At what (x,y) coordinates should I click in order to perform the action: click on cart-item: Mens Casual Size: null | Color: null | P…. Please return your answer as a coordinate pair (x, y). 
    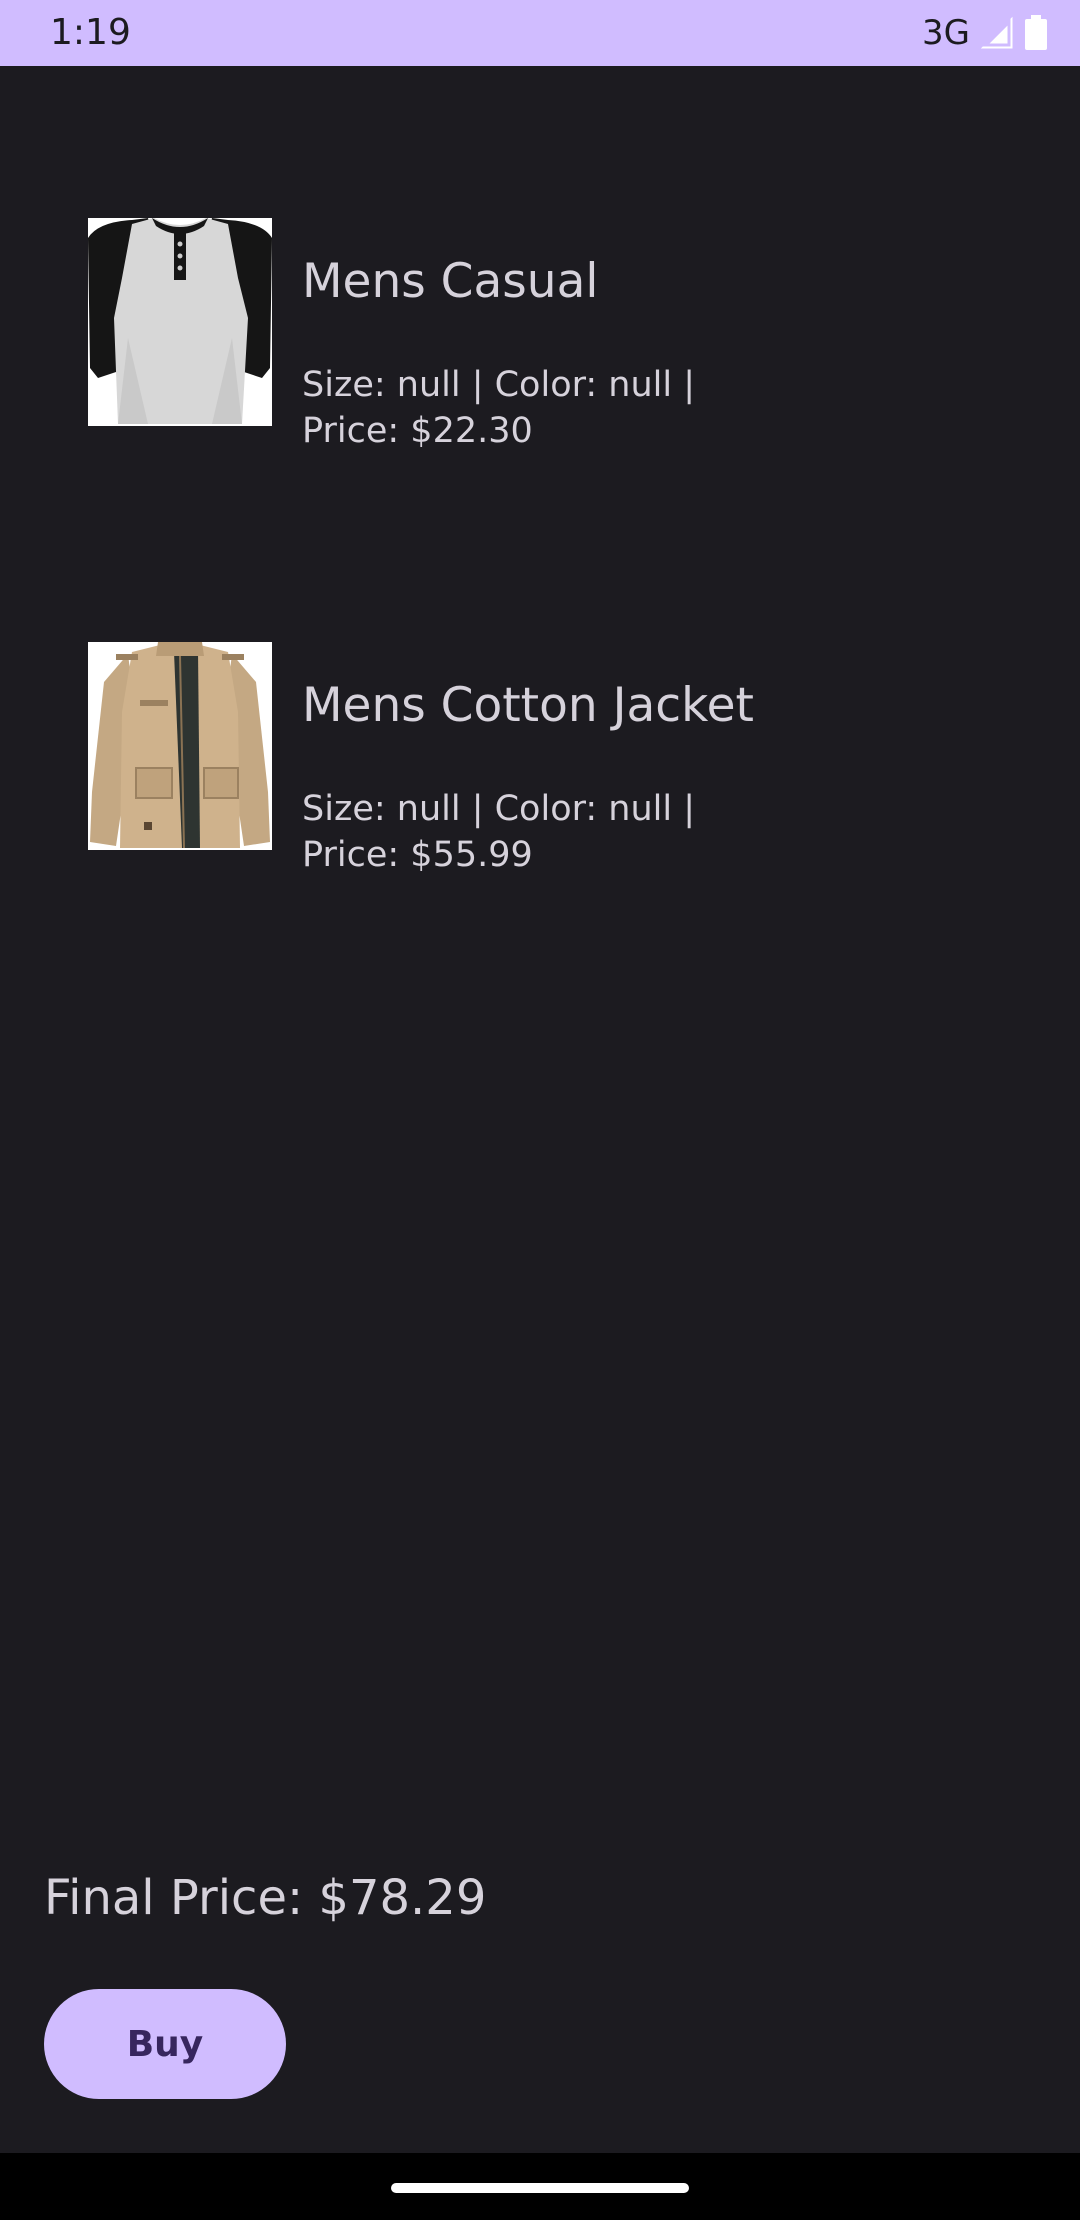
    Looking at the image, I should click on (548, 334).